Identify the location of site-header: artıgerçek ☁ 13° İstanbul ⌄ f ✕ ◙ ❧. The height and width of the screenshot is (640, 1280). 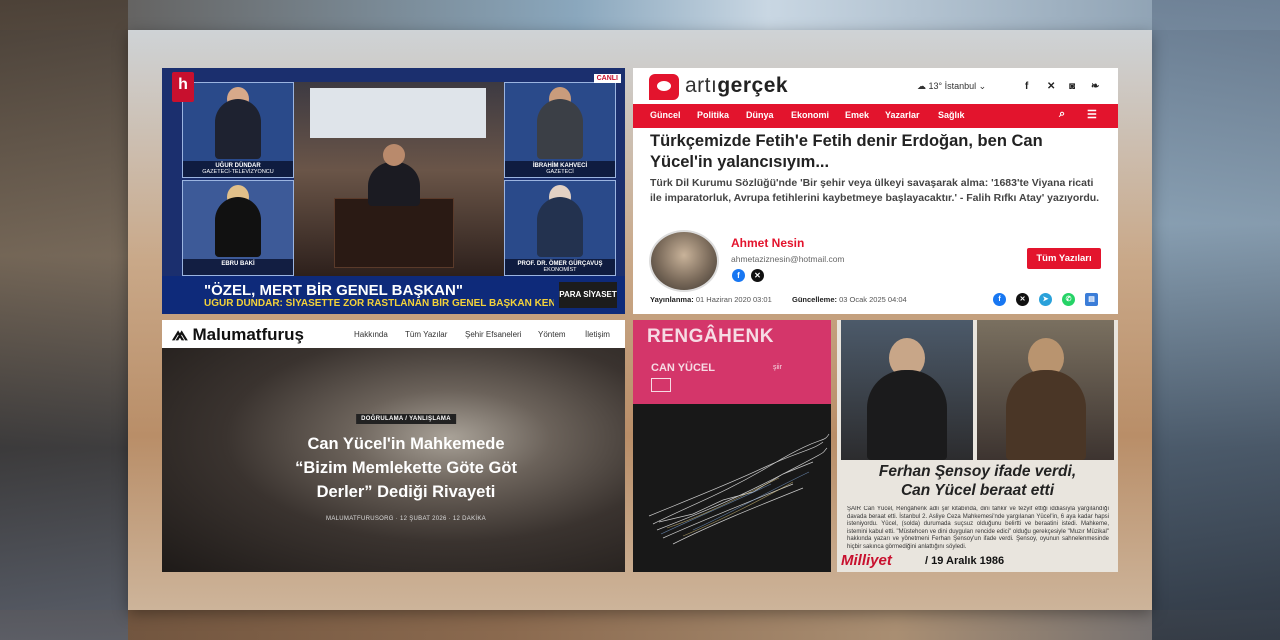
(875, 86).